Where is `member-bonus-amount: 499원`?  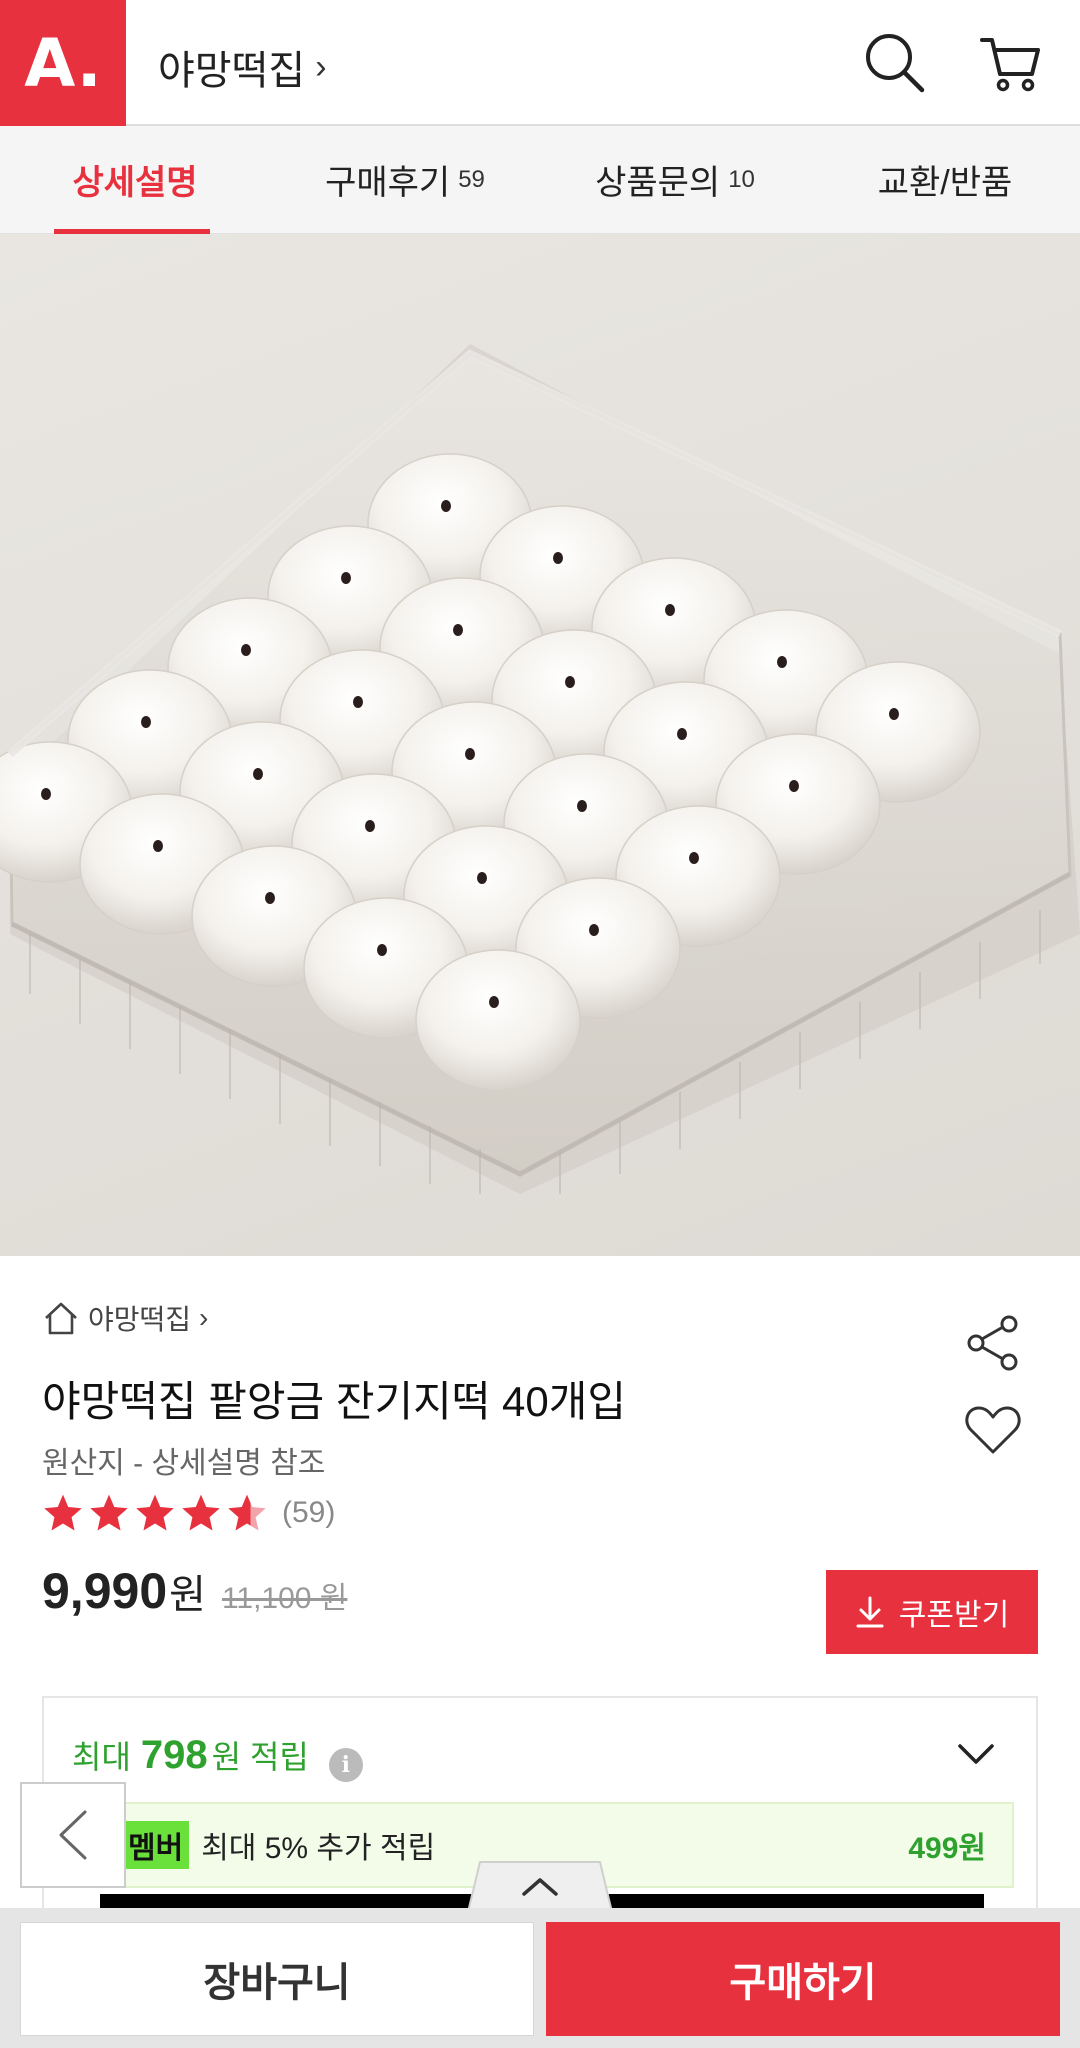
member-bonus-amount: 499원 is located at coordinates (947, 1848).